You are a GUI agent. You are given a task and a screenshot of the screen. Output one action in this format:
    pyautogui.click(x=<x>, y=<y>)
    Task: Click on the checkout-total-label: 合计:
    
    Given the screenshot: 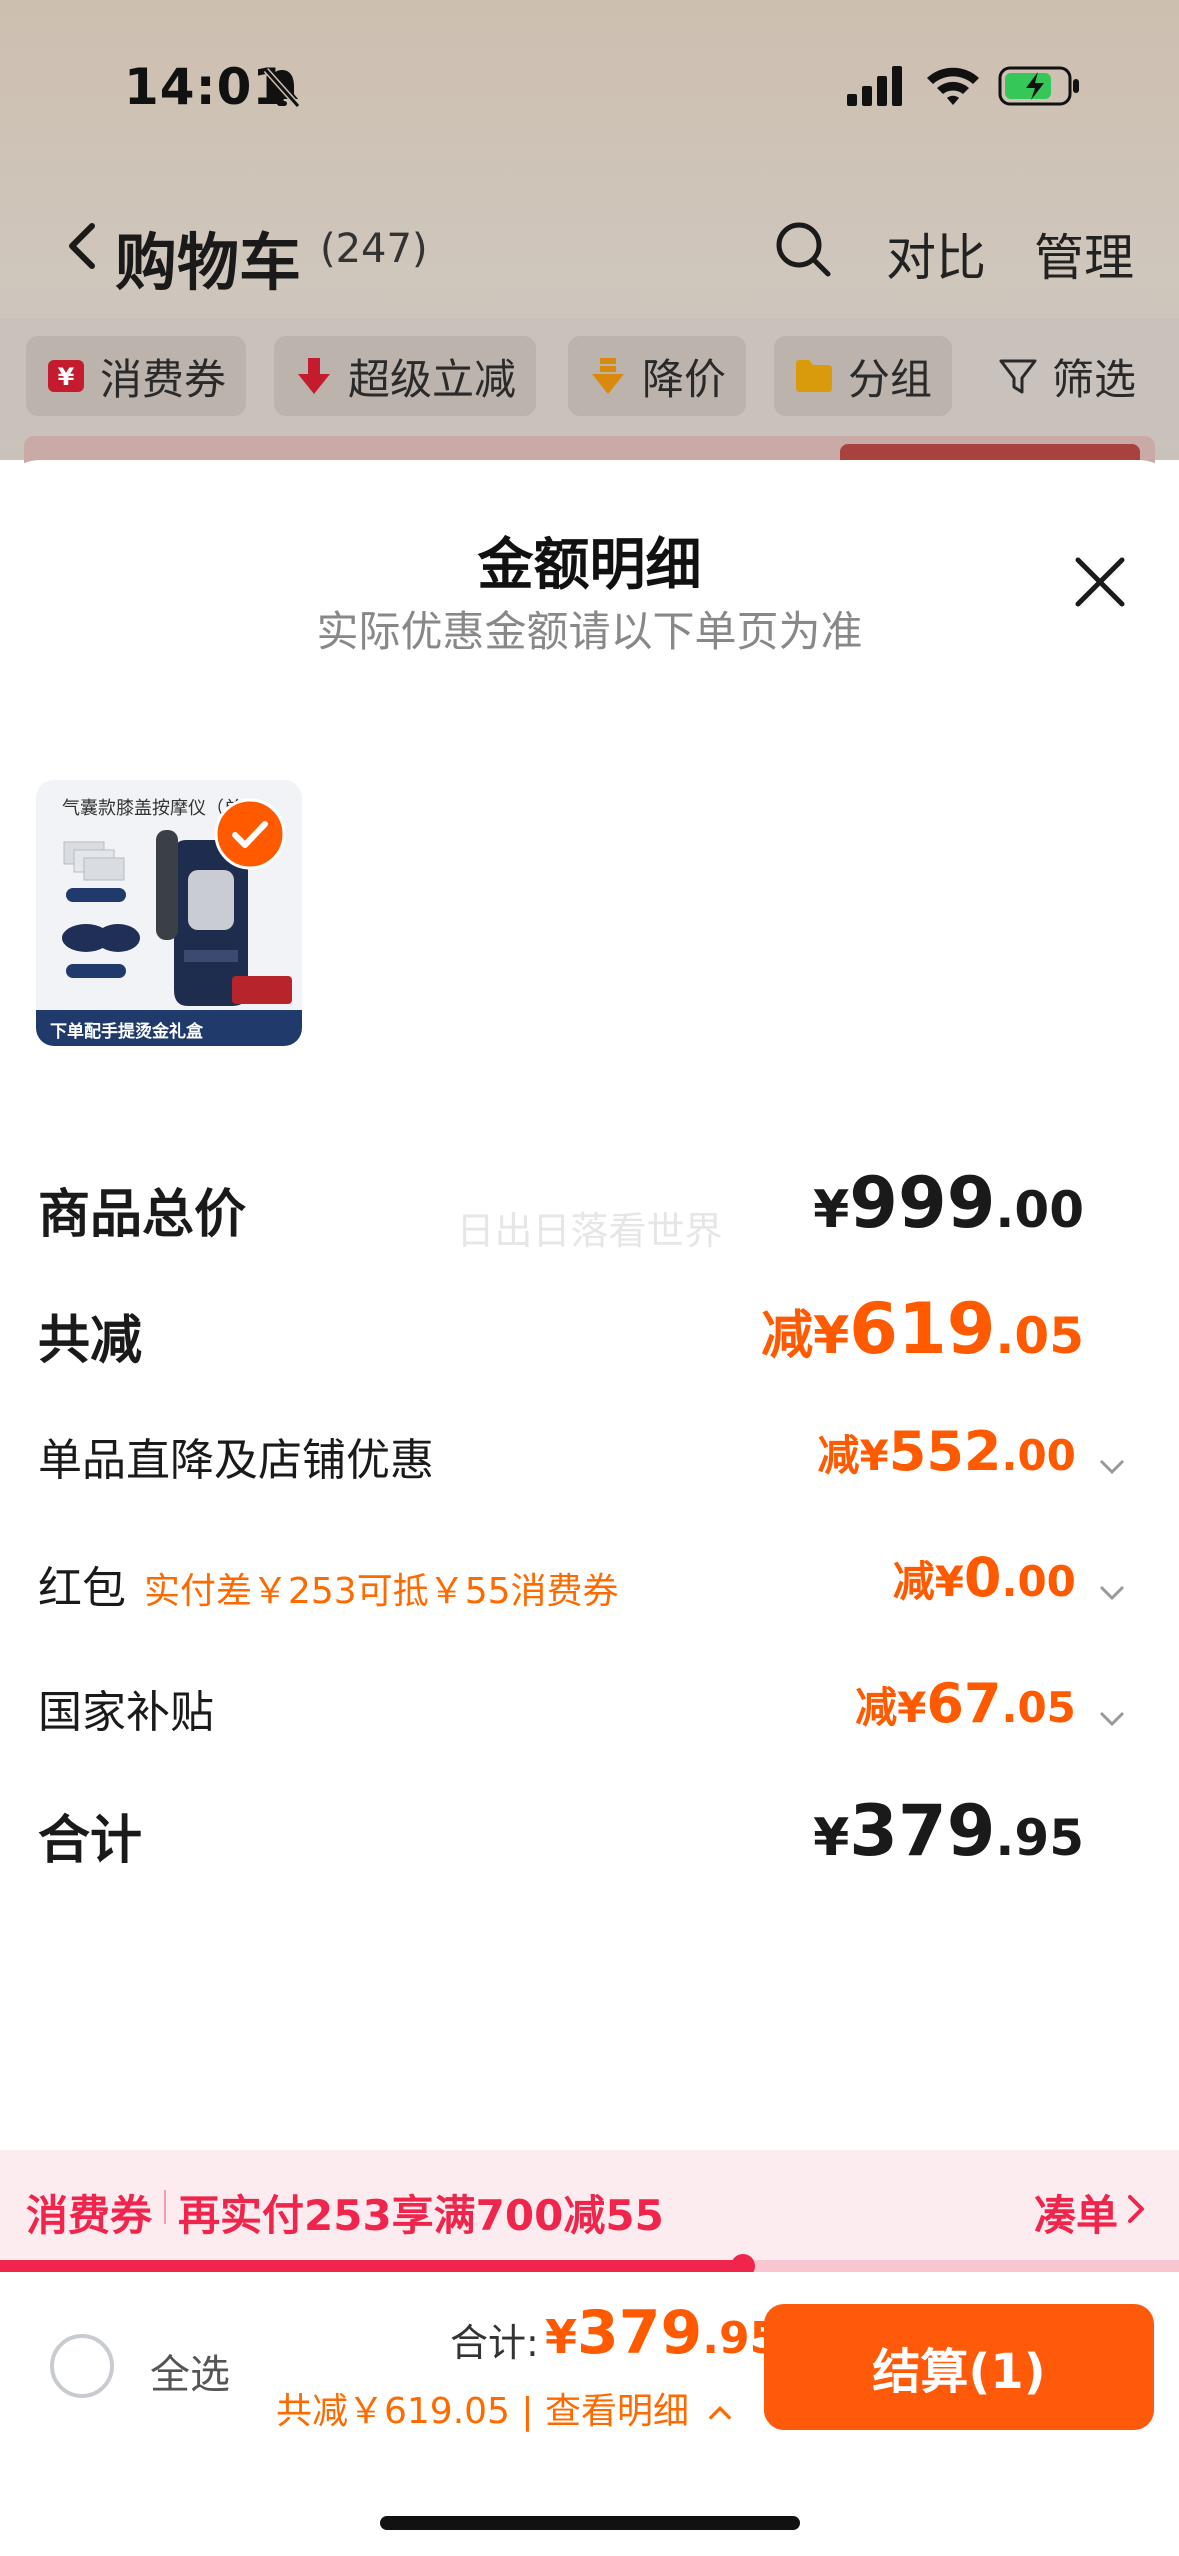 What is the action you would take?
    pyautogui.click(x=494, y=2343)
    